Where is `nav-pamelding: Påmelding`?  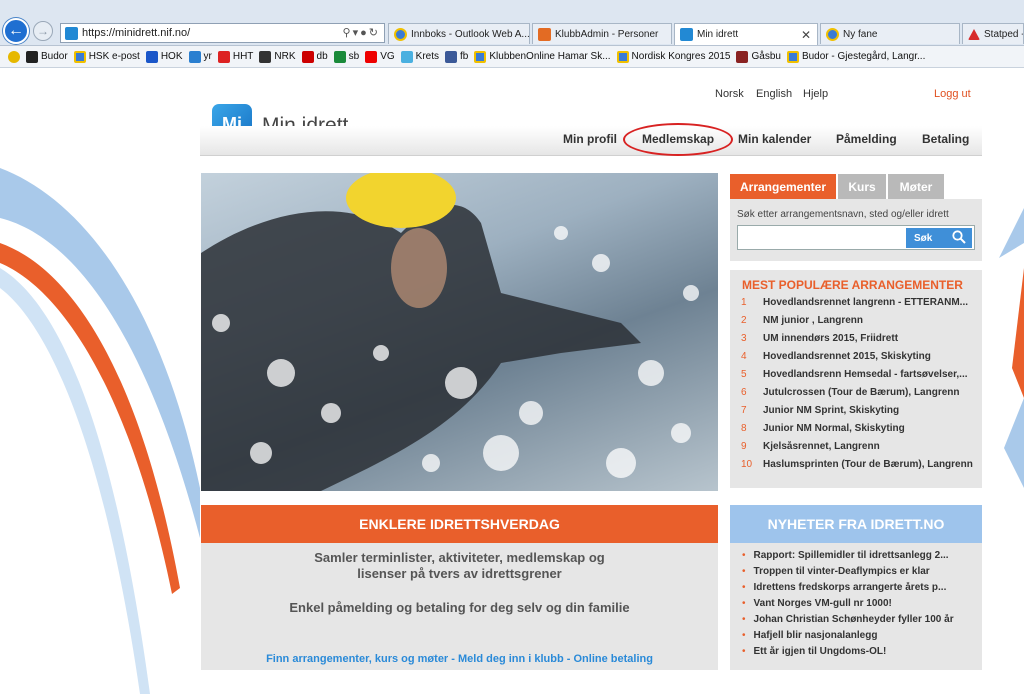 nav-pamelding: Påmelding is located at coordinates (866, 139).